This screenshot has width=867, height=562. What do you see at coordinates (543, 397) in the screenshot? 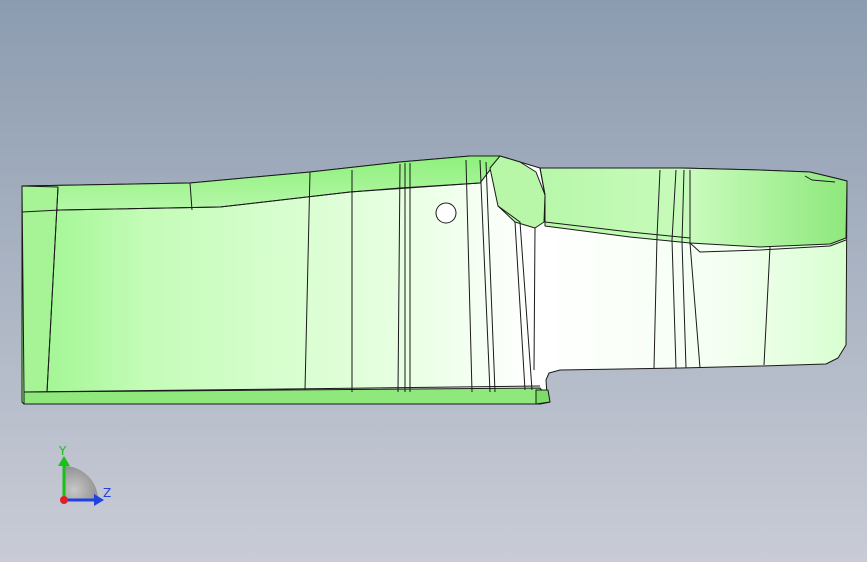
I see `bottom-tab` at bounding box center [543, 397].